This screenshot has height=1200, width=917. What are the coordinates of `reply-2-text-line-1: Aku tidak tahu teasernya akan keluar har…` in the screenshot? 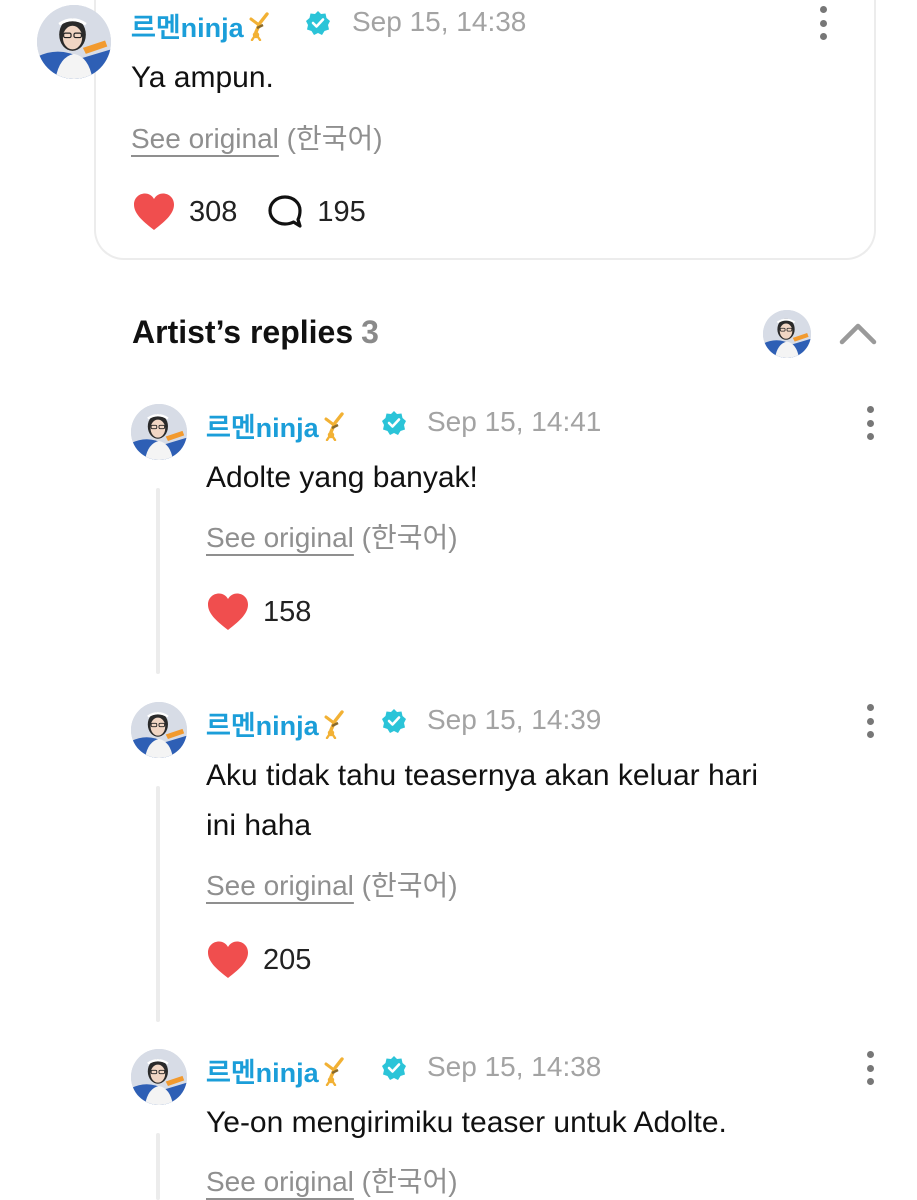 It's located at (482, 775).